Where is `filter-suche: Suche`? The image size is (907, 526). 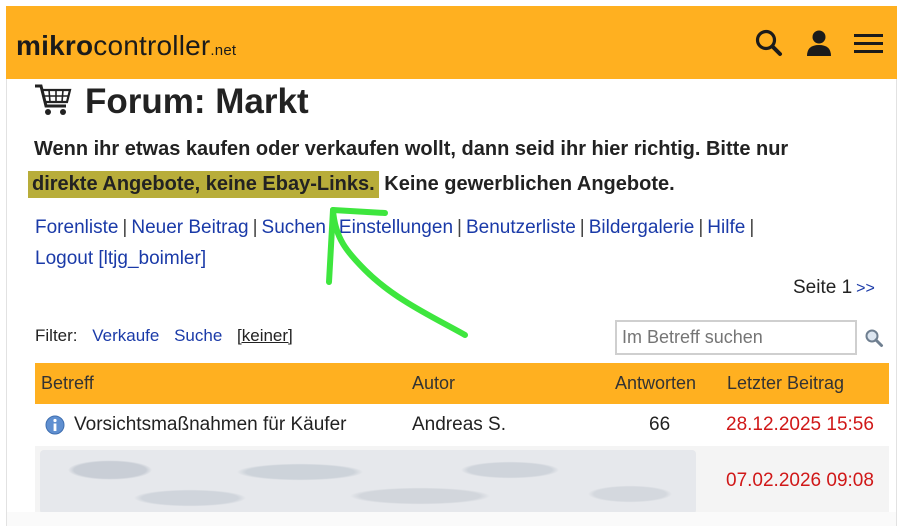
filter-suche: Suche is located at coordinates (198, 335).